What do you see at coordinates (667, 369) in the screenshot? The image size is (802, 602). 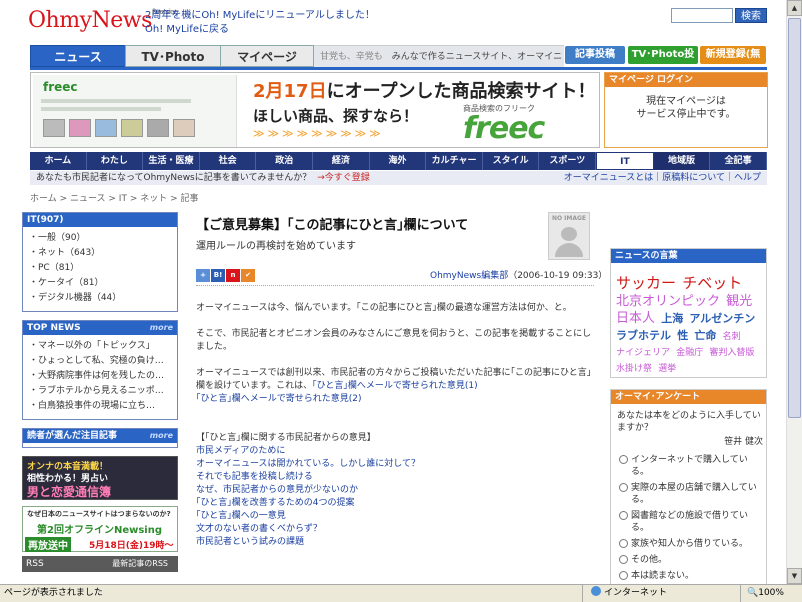 I see `tag-link: 選挙` at bounding box center [667, 369].